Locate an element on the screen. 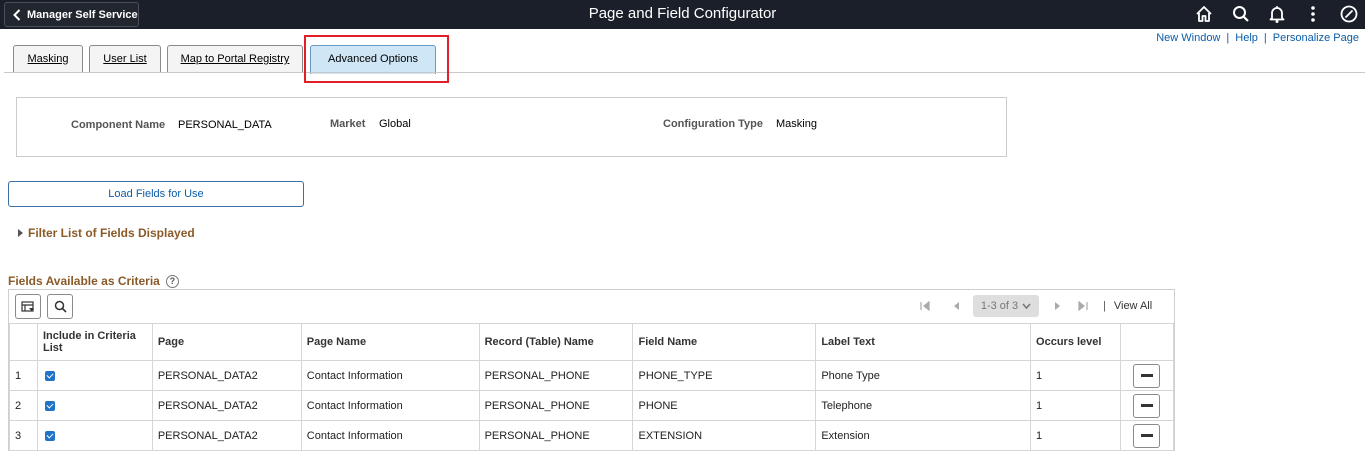  tab-label: Map to Portal Registry is located at coordinates (235, 59).